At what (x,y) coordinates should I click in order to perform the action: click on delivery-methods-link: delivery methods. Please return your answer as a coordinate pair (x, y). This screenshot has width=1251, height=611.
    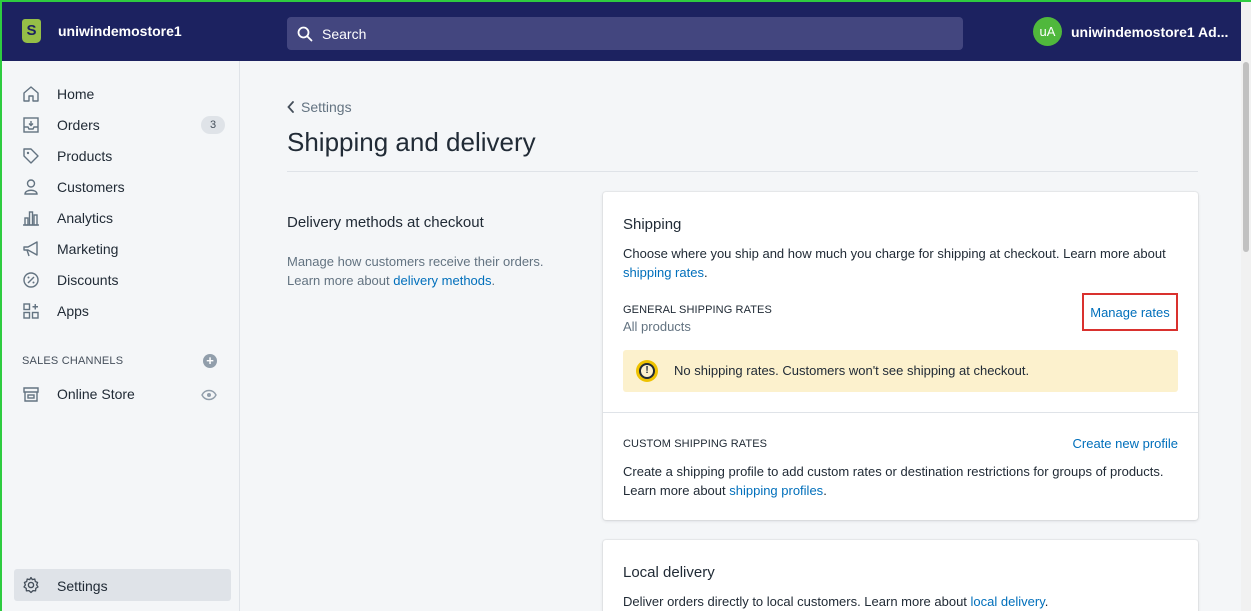
    Looking at the image, I should click on (442, 280).